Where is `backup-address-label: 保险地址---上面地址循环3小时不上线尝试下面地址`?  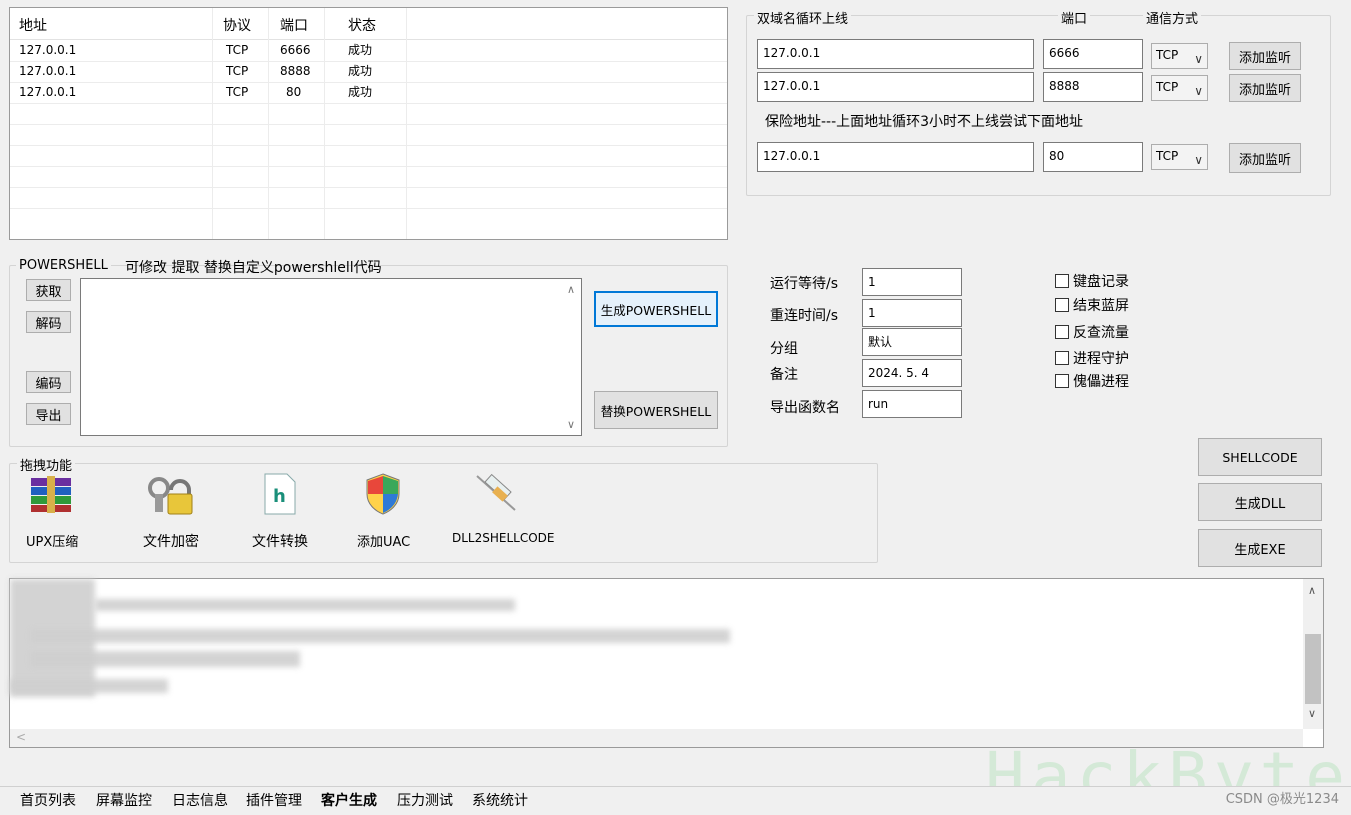 backup-address-label: 保险地址---上面地址循环3小时不上线尝试下面地址 is located at coordinates (924, 122).